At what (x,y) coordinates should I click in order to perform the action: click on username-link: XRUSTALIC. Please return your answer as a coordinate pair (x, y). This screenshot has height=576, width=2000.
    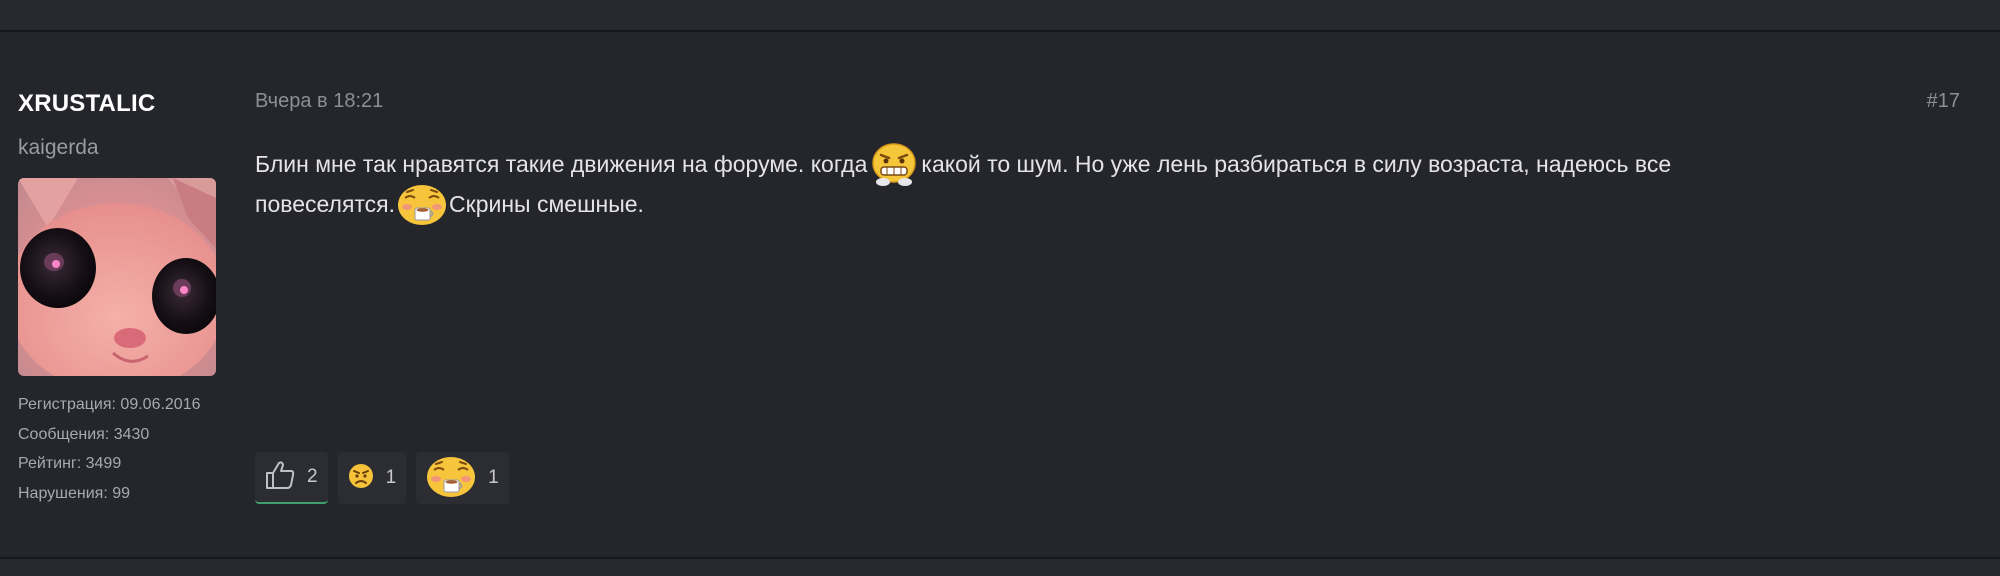
    Looking at the image, I should click on (86, 104).